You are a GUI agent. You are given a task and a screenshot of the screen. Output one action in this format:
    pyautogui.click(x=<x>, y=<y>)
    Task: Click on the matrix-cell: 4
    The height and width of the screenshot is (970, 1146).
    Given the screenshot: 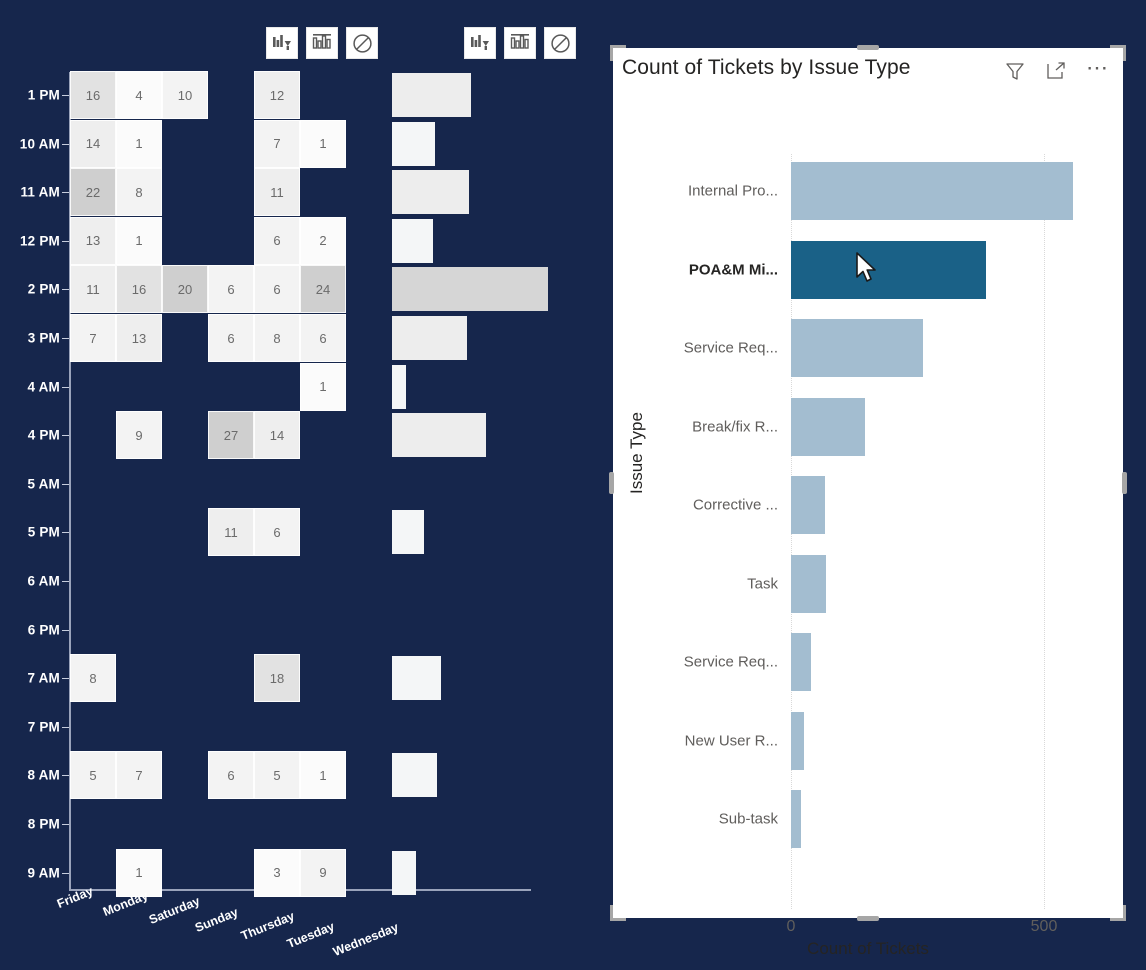 What is the action you would take?
    pyautogui.click(x=139, y=95)
    